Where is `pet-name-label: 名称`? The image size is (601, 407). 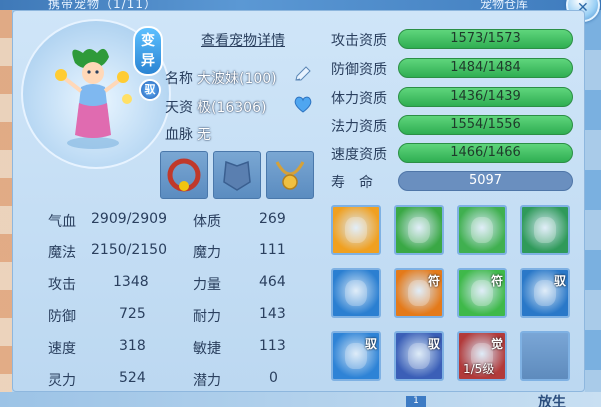 pet-name-label: 名称 is located at coordinates (179, 79).